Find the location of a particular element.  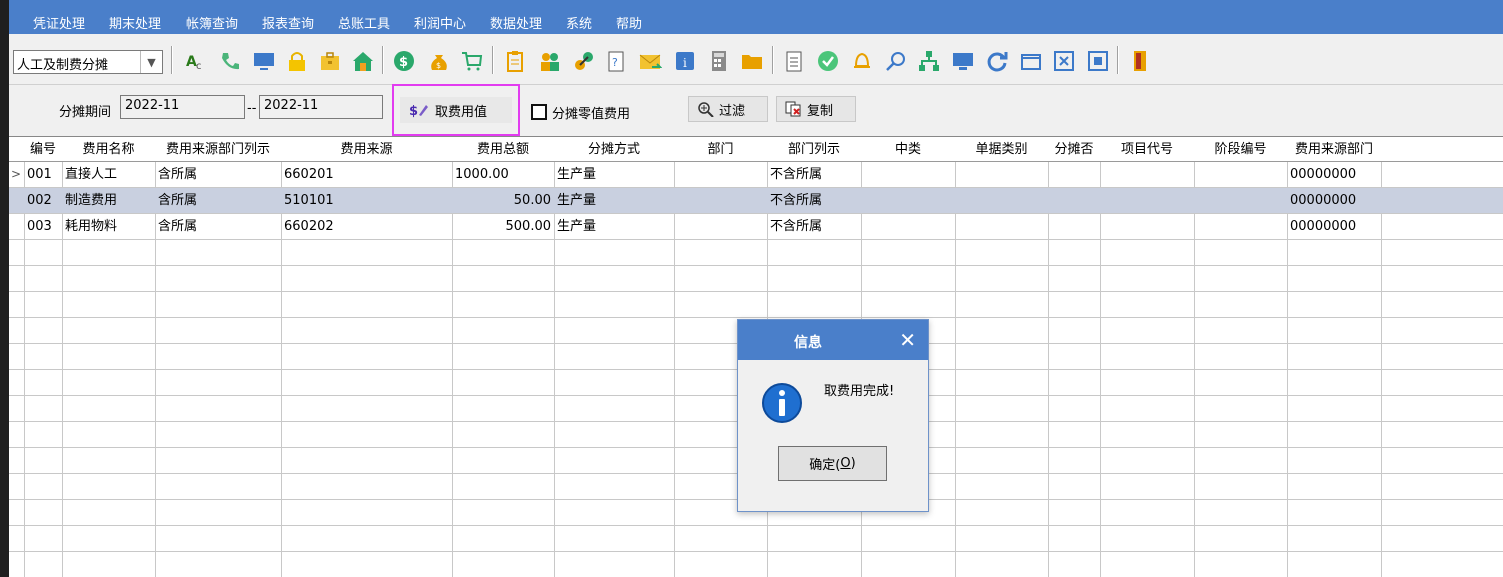

home-icon is located at coordinates (363, 61).